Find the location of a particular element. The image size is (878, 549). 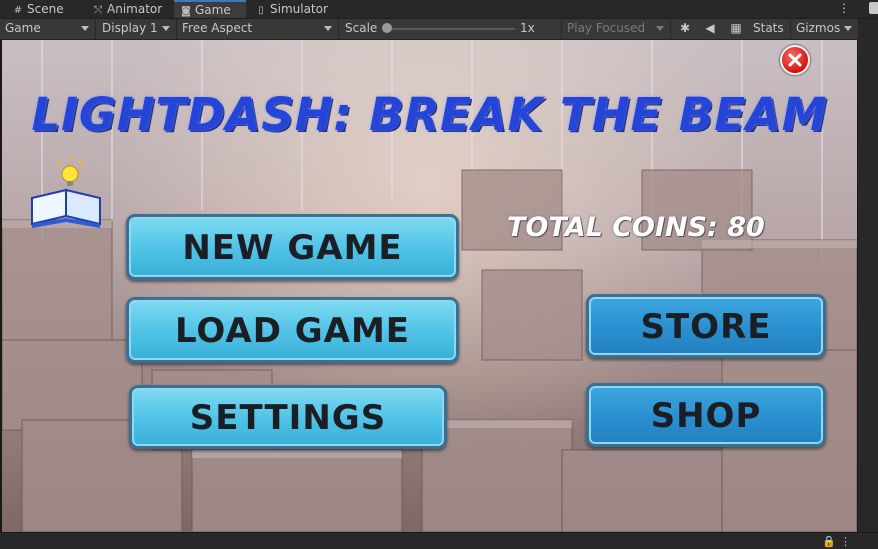

tab-animator-label: Animator is located at coordinates (135, 9).